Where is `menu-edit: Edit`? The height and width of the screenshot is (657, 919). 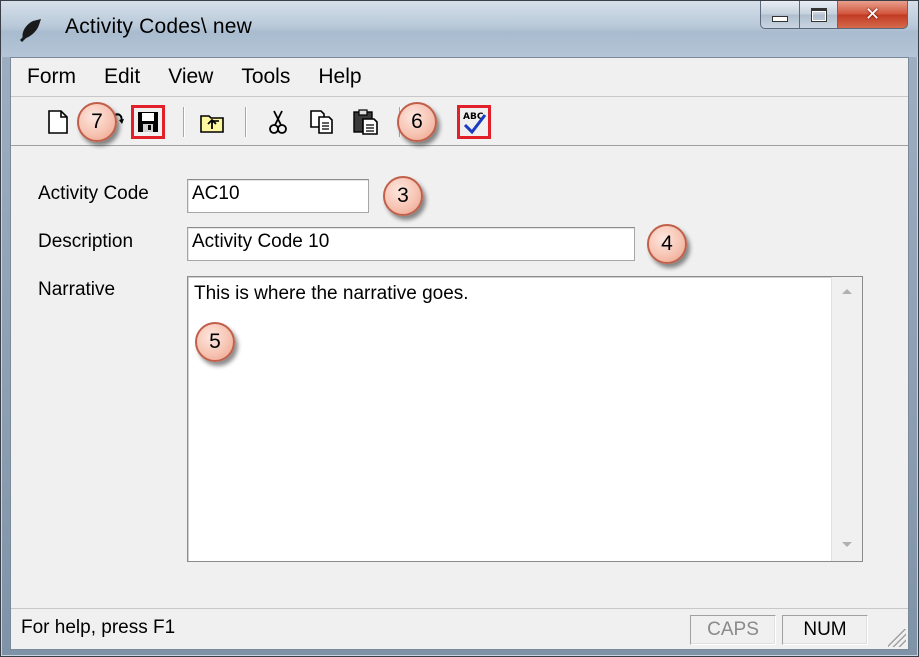
menu-edit: Edit is located at coordinates (122, 77).